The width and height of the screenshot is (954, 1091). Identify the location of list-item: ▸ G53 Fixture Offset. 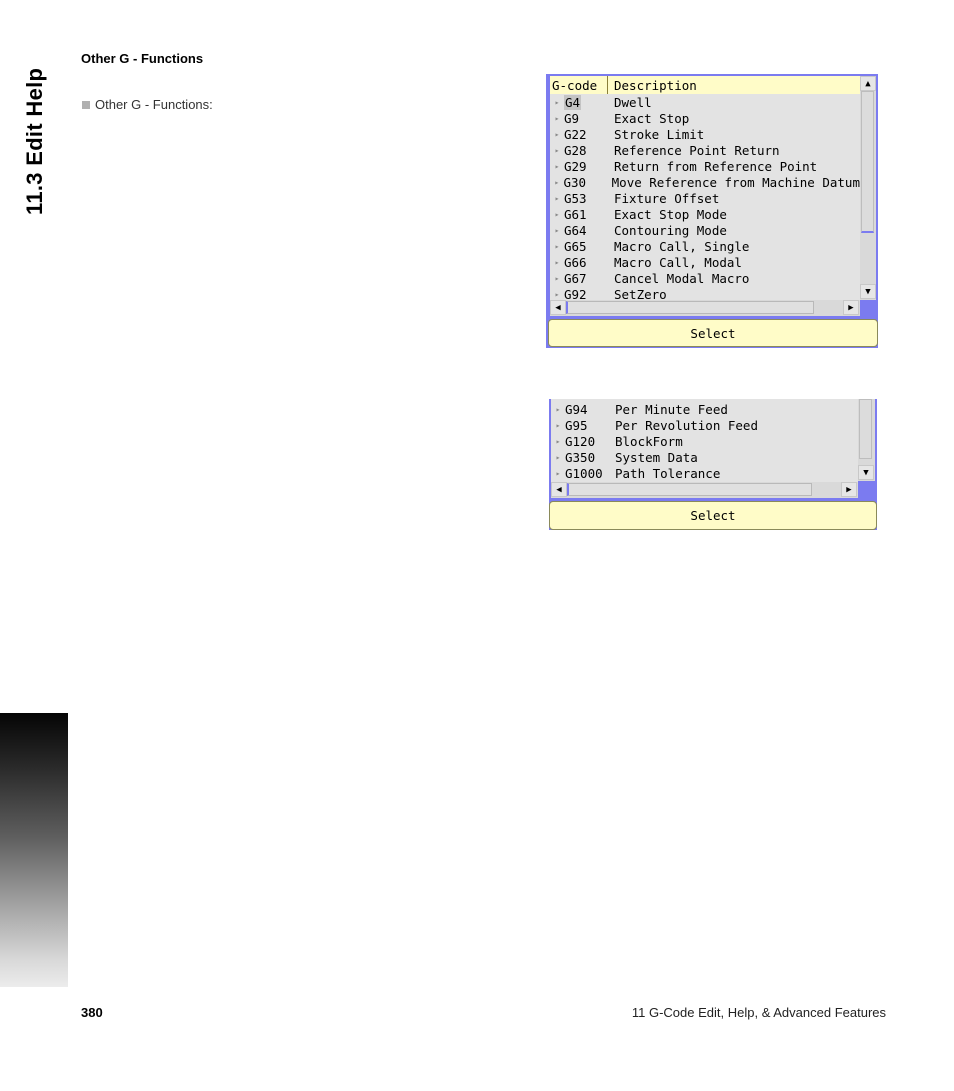
(705, 198).